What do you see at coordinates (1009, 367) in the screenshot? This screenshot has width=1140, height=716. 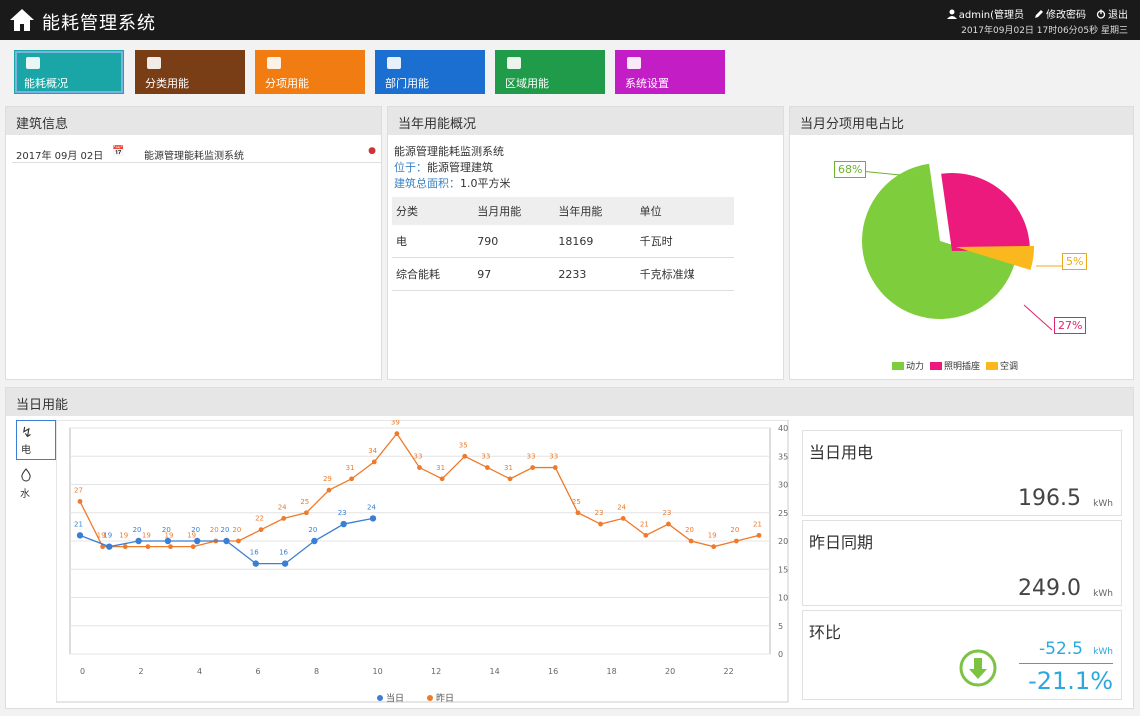 I see `legend-label: 空调` at bounding box center [1009, 367].